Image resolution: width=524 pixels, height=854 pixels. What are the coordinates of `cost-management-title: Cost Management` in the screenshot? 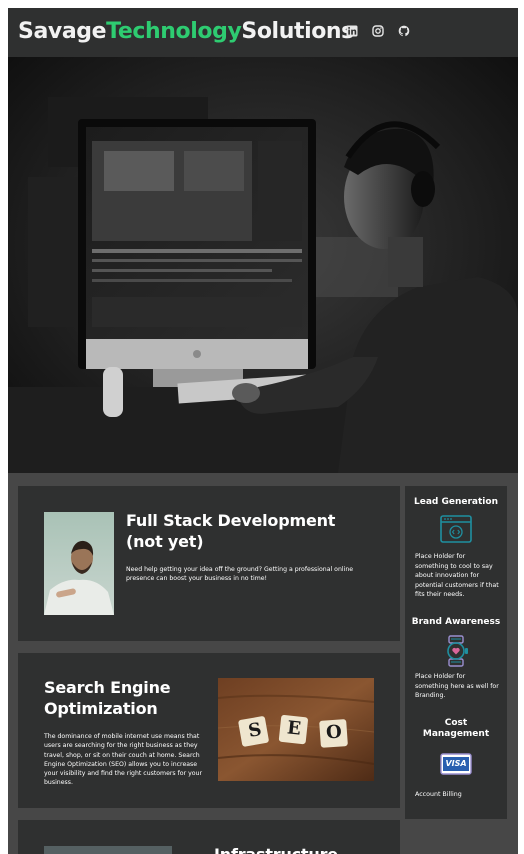 It's located at (456, 729).